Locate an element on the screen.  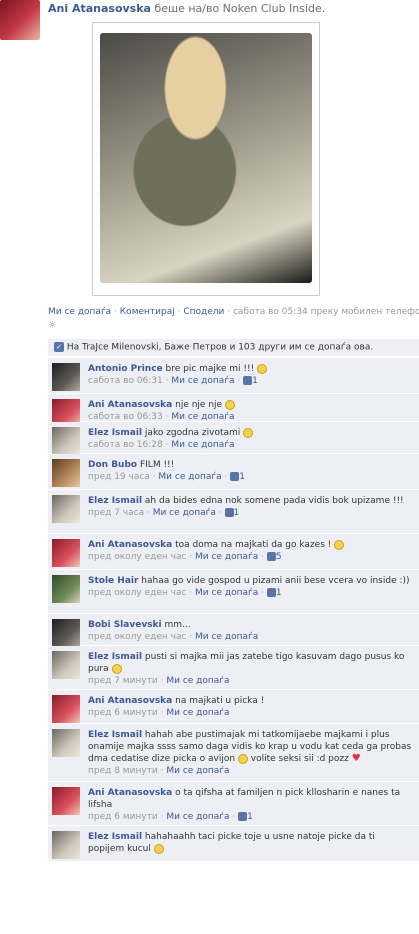
post-author-link: Ani Atanasovska is located at coordinates (99, 8).